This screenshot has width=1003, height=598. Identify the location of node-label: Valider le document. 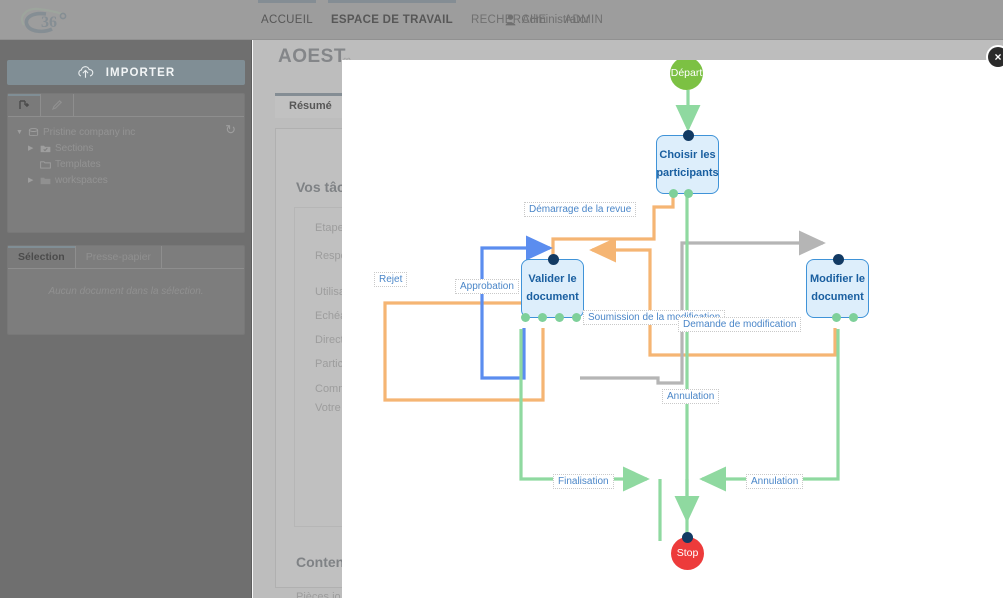
(552, 288).